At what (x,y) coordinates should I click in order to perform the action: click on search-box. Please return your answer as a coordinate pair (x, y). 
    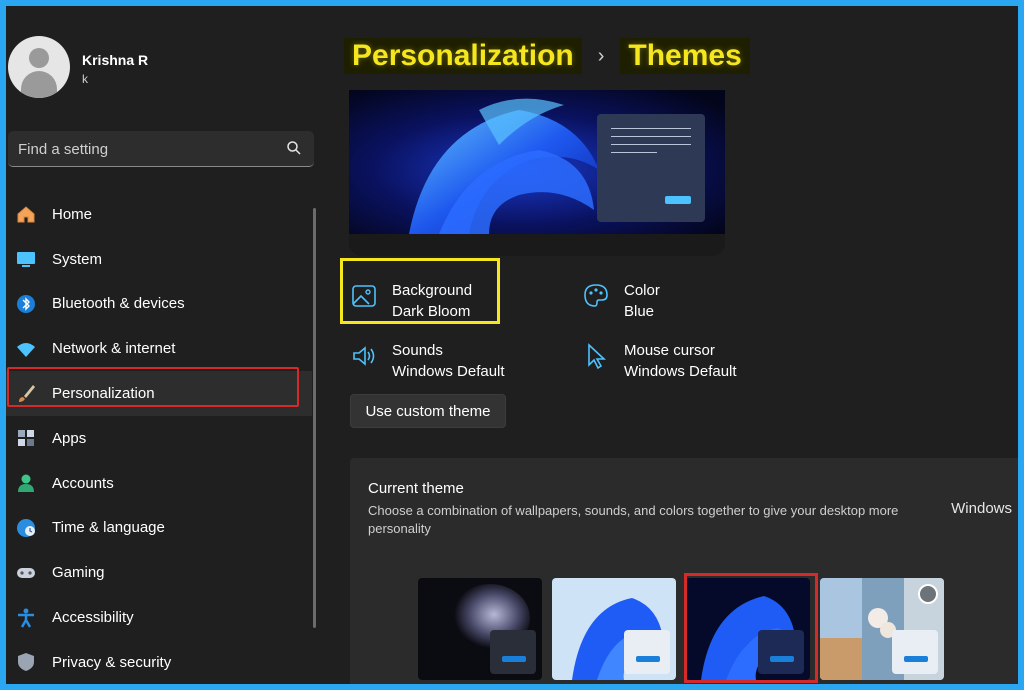
    Looking at the image, I should click on (161, 149).